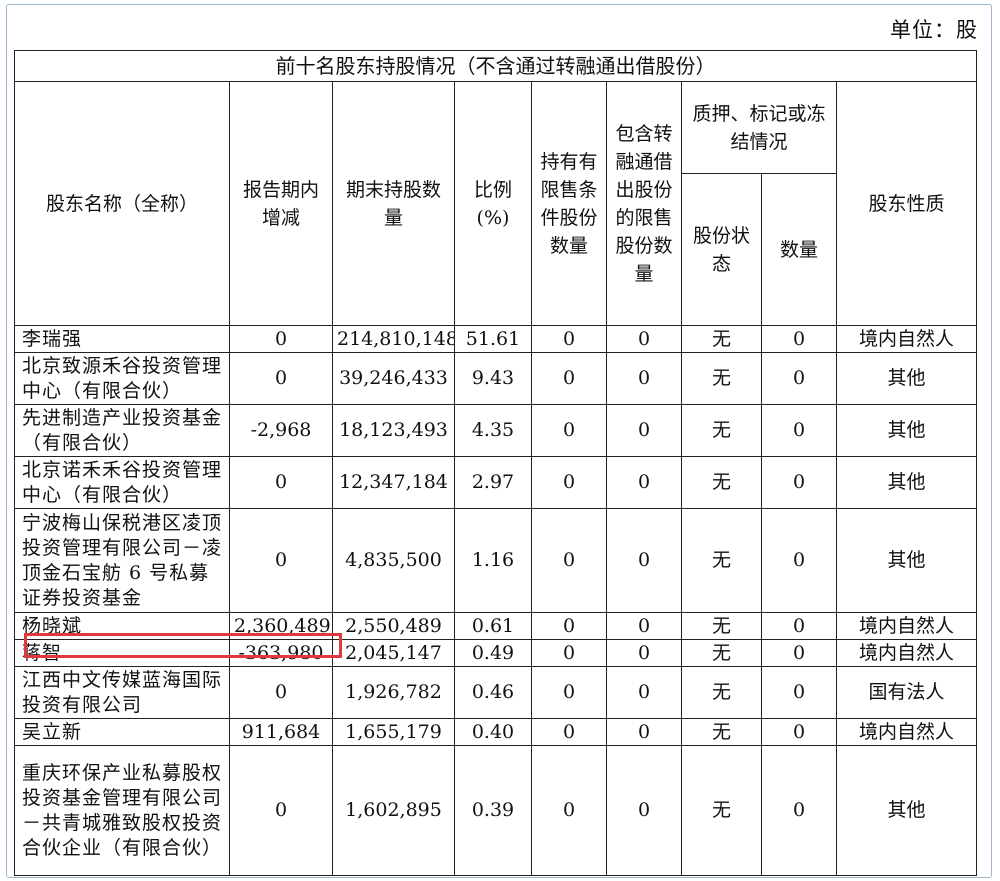 This screenshot has width=1000, height=881. What do you see at coordinates (493, 482) in the screenshot?
I see `cell-ratio: 2.97` at bounding box center [493, 482].